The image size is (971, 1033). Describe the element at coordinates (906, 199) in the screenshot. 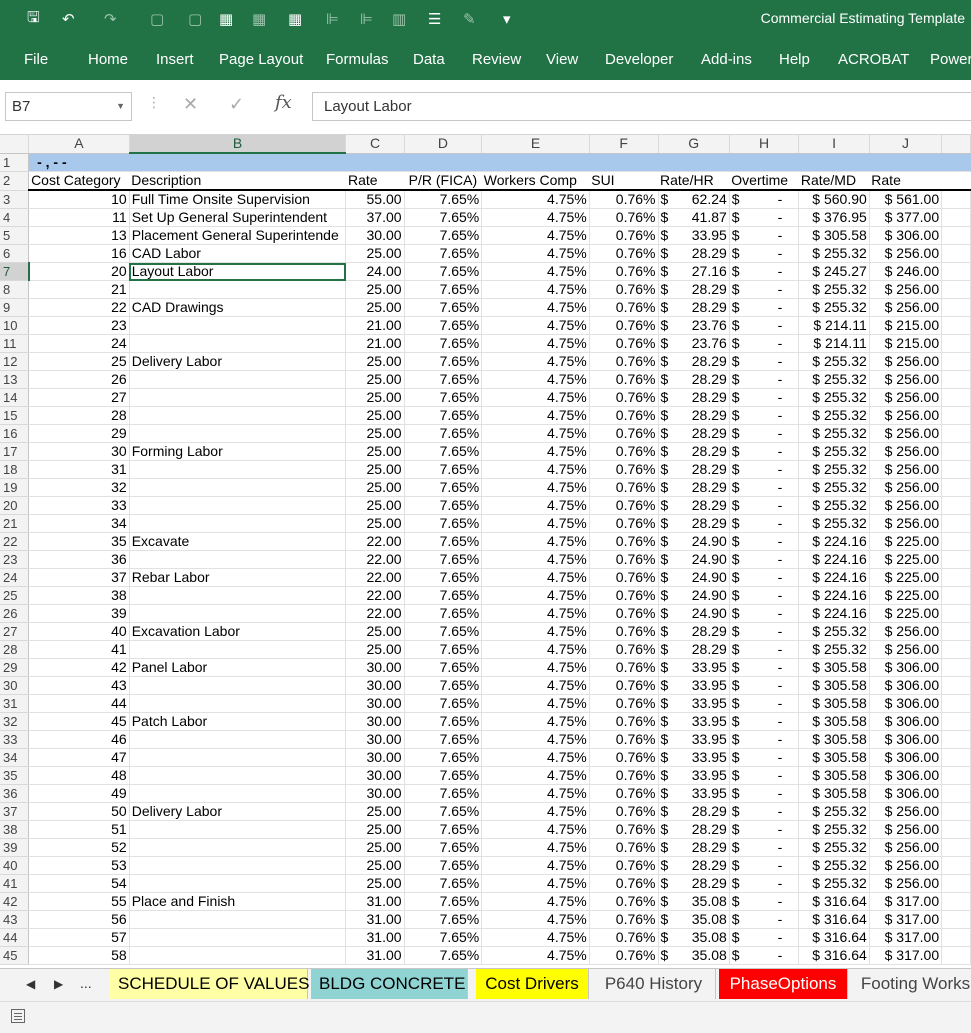

I see `rate-cell-total: $ 561.00` at that location.